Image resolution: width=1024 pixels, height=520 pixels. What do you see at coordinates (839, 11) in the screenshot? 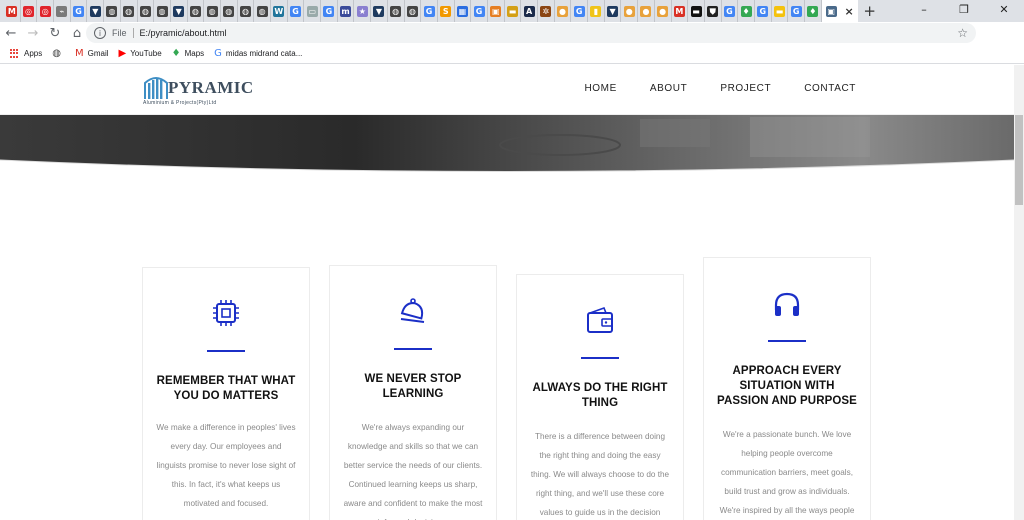
I see `active-tab: ▣ ×` at bounding box center [839, 11].